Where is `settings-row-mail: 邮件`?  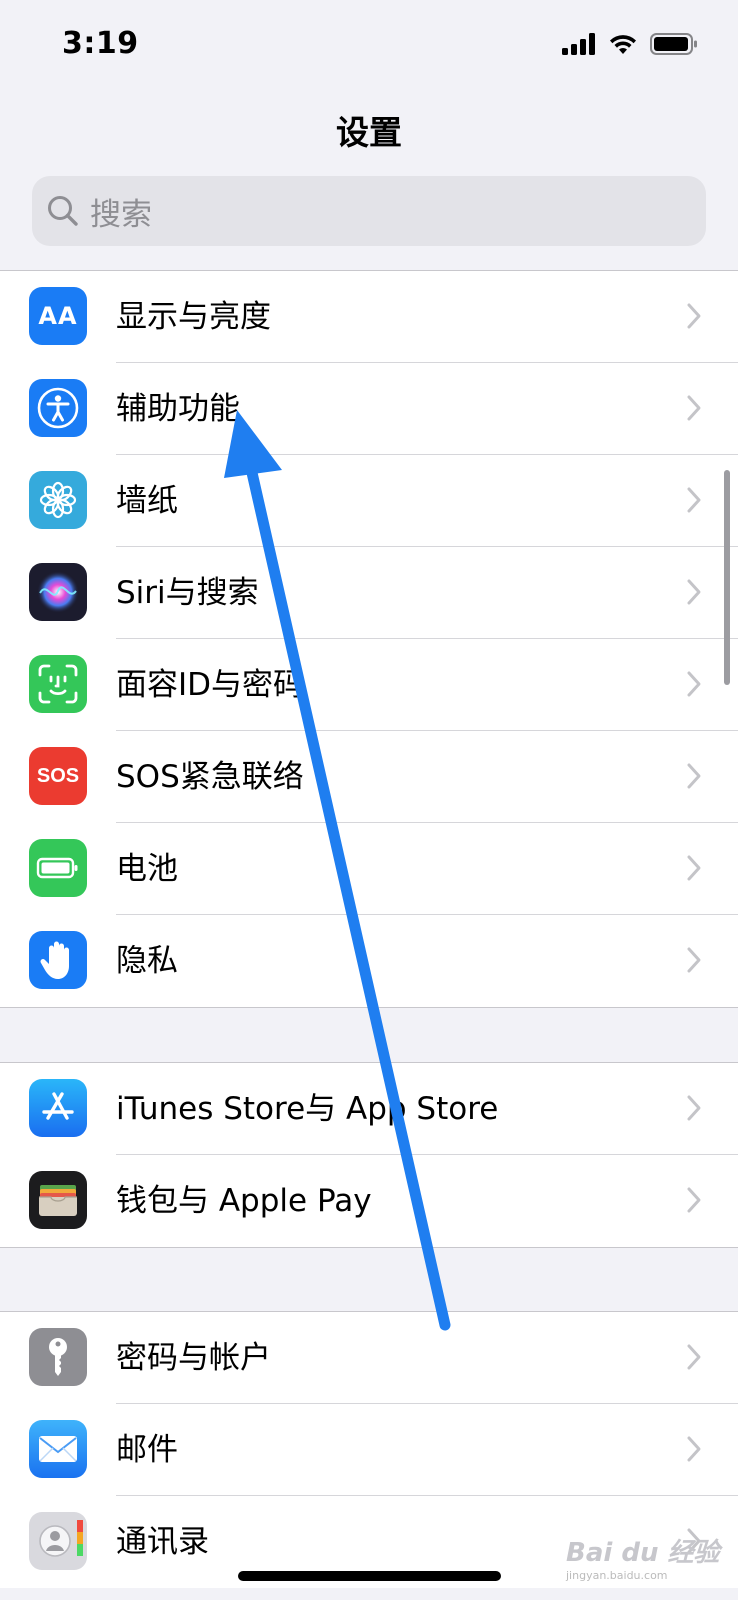 settings-row-mail: 邮件 is located at coordinates (369, 1450).